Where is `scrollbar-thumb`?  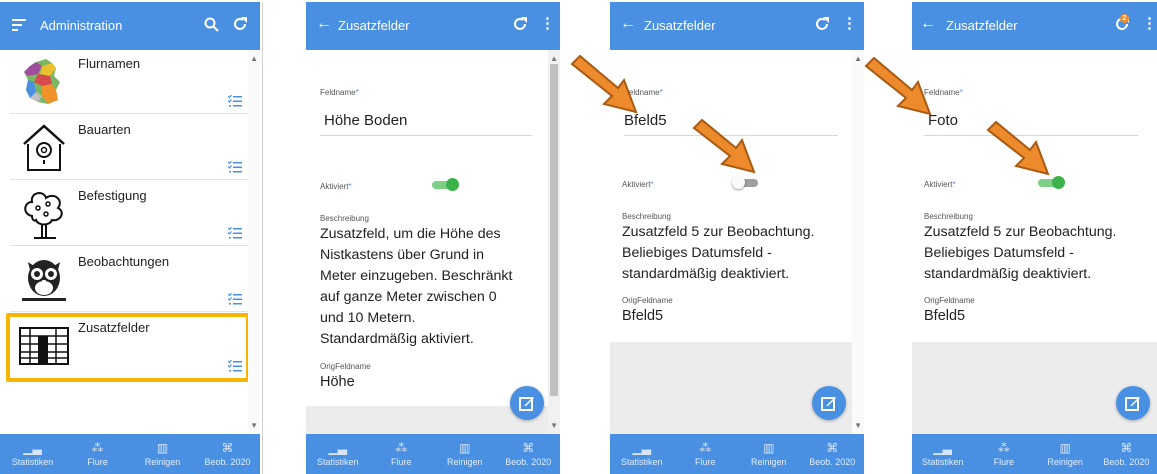
scrollbar-thumb is located at coordinates (554, 230).